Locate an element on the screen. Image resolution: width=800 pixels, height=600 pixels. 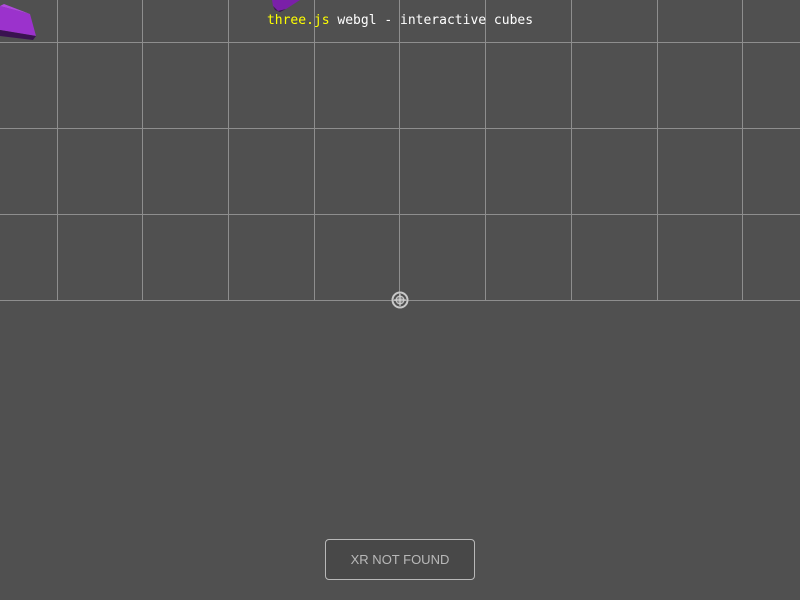
xr-not-found-button: XR NOT FOUND is located at coordinates (400, 559).